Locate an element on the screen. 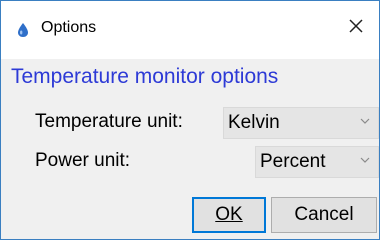 This screenshot has height=240, width=380. close-icon is located at coordinates (356, 26).